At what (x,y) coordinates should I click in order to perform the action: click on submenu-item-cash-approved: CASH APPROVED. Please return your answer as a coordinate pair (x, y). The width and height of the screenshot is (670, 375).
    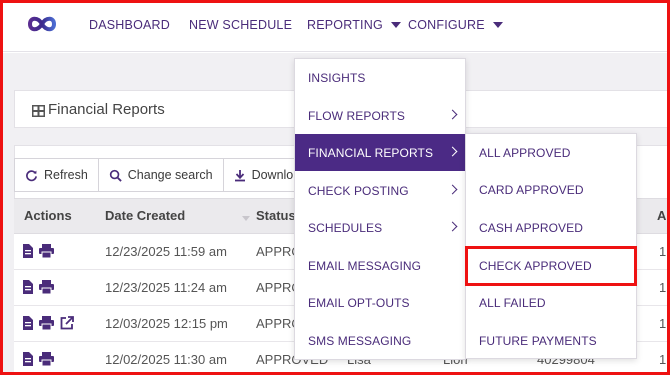
    Looking at the image, I should click on (551, 227).